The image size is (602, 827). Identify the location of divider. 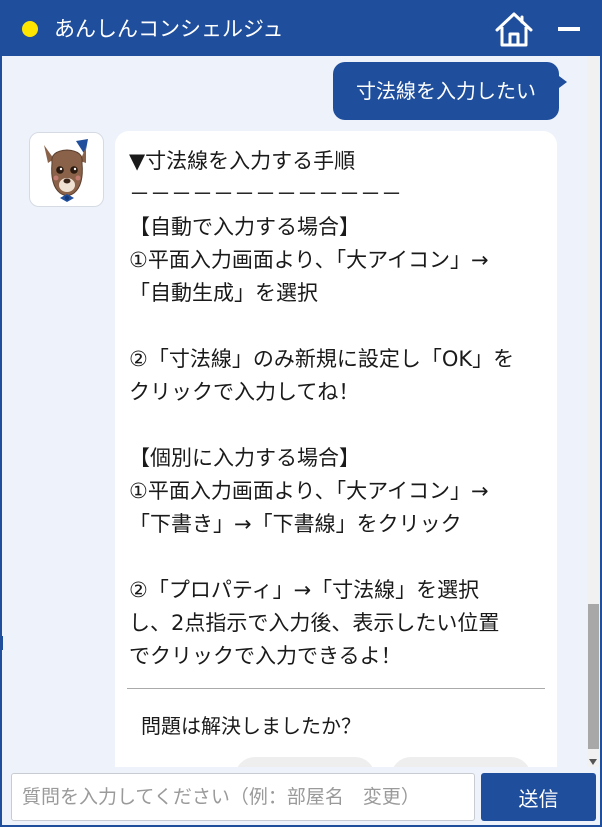
(336, 688).